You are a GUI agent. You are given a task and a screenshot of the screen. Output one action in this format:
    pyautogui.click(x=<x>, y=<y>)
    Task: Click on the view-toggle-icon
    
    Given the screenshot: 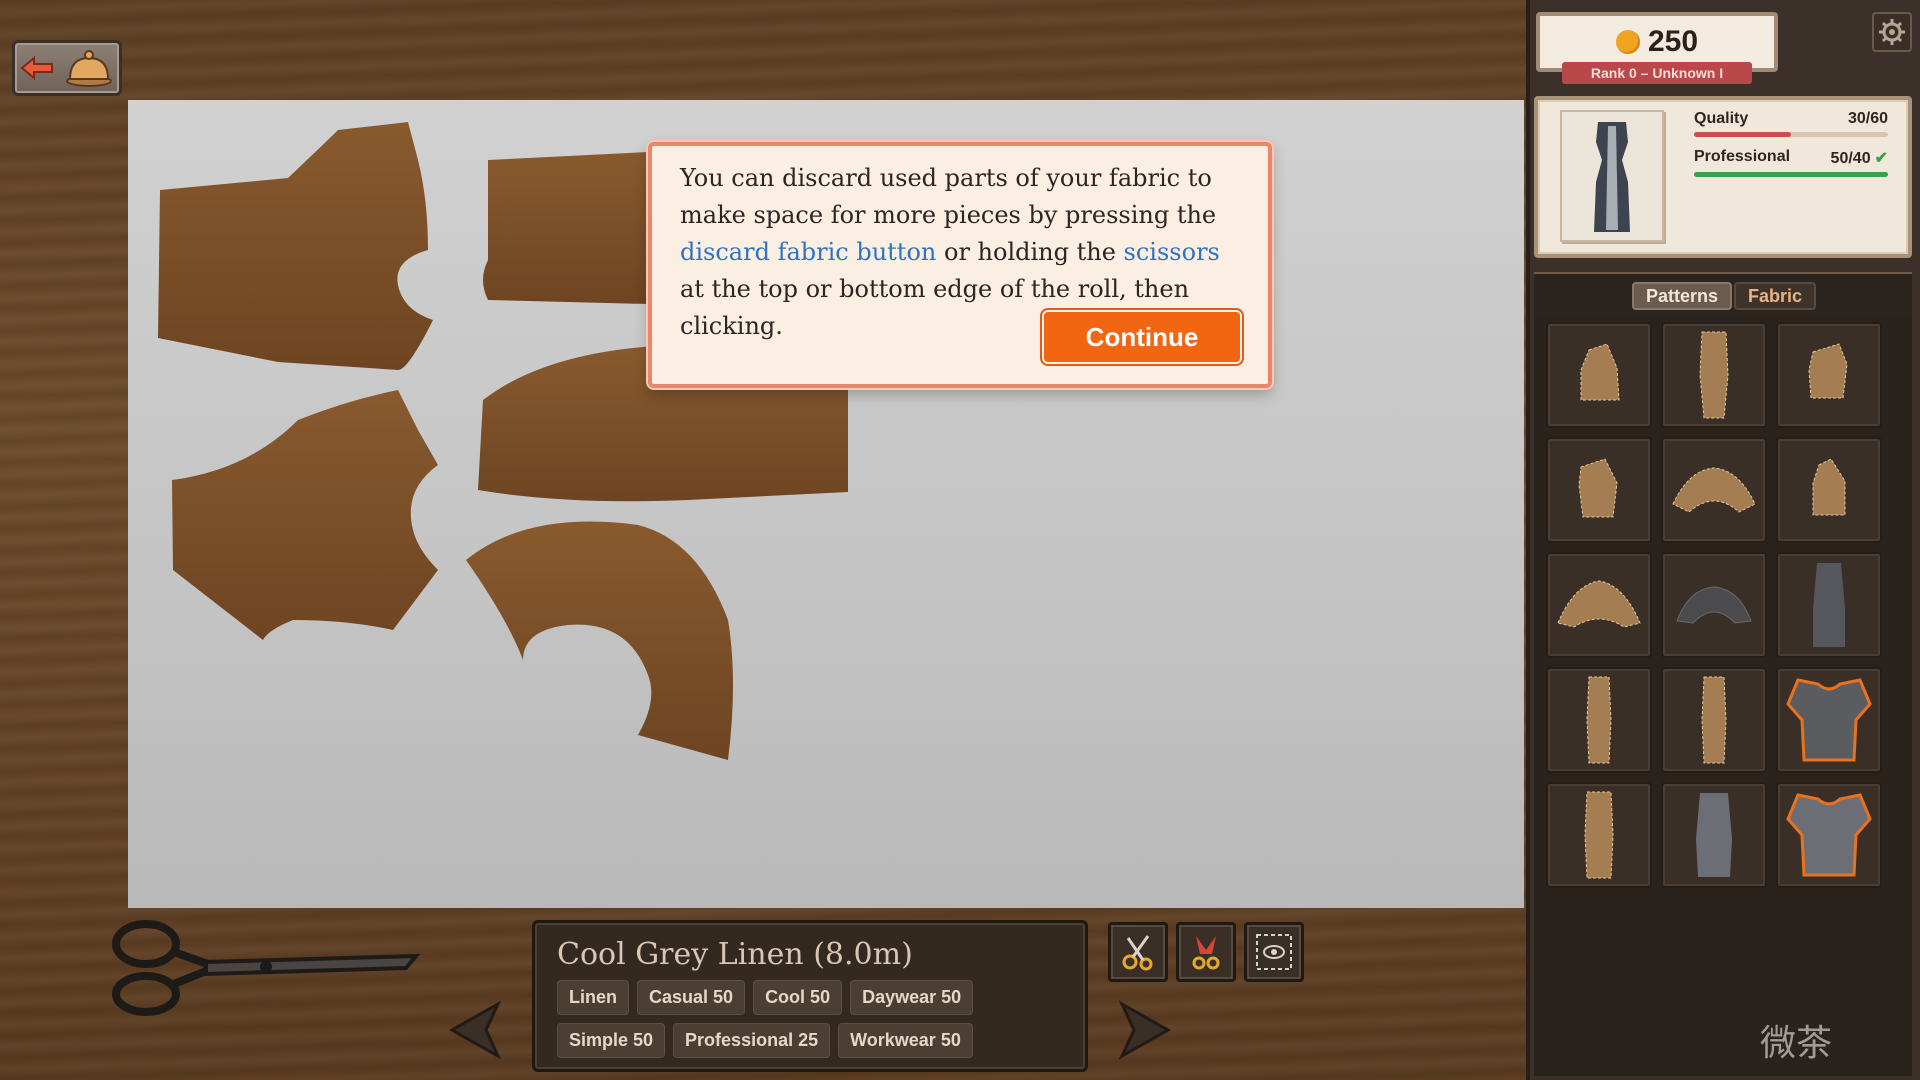 What is the action you would take?
    pyautogui.click(x=1274, y=952)
    